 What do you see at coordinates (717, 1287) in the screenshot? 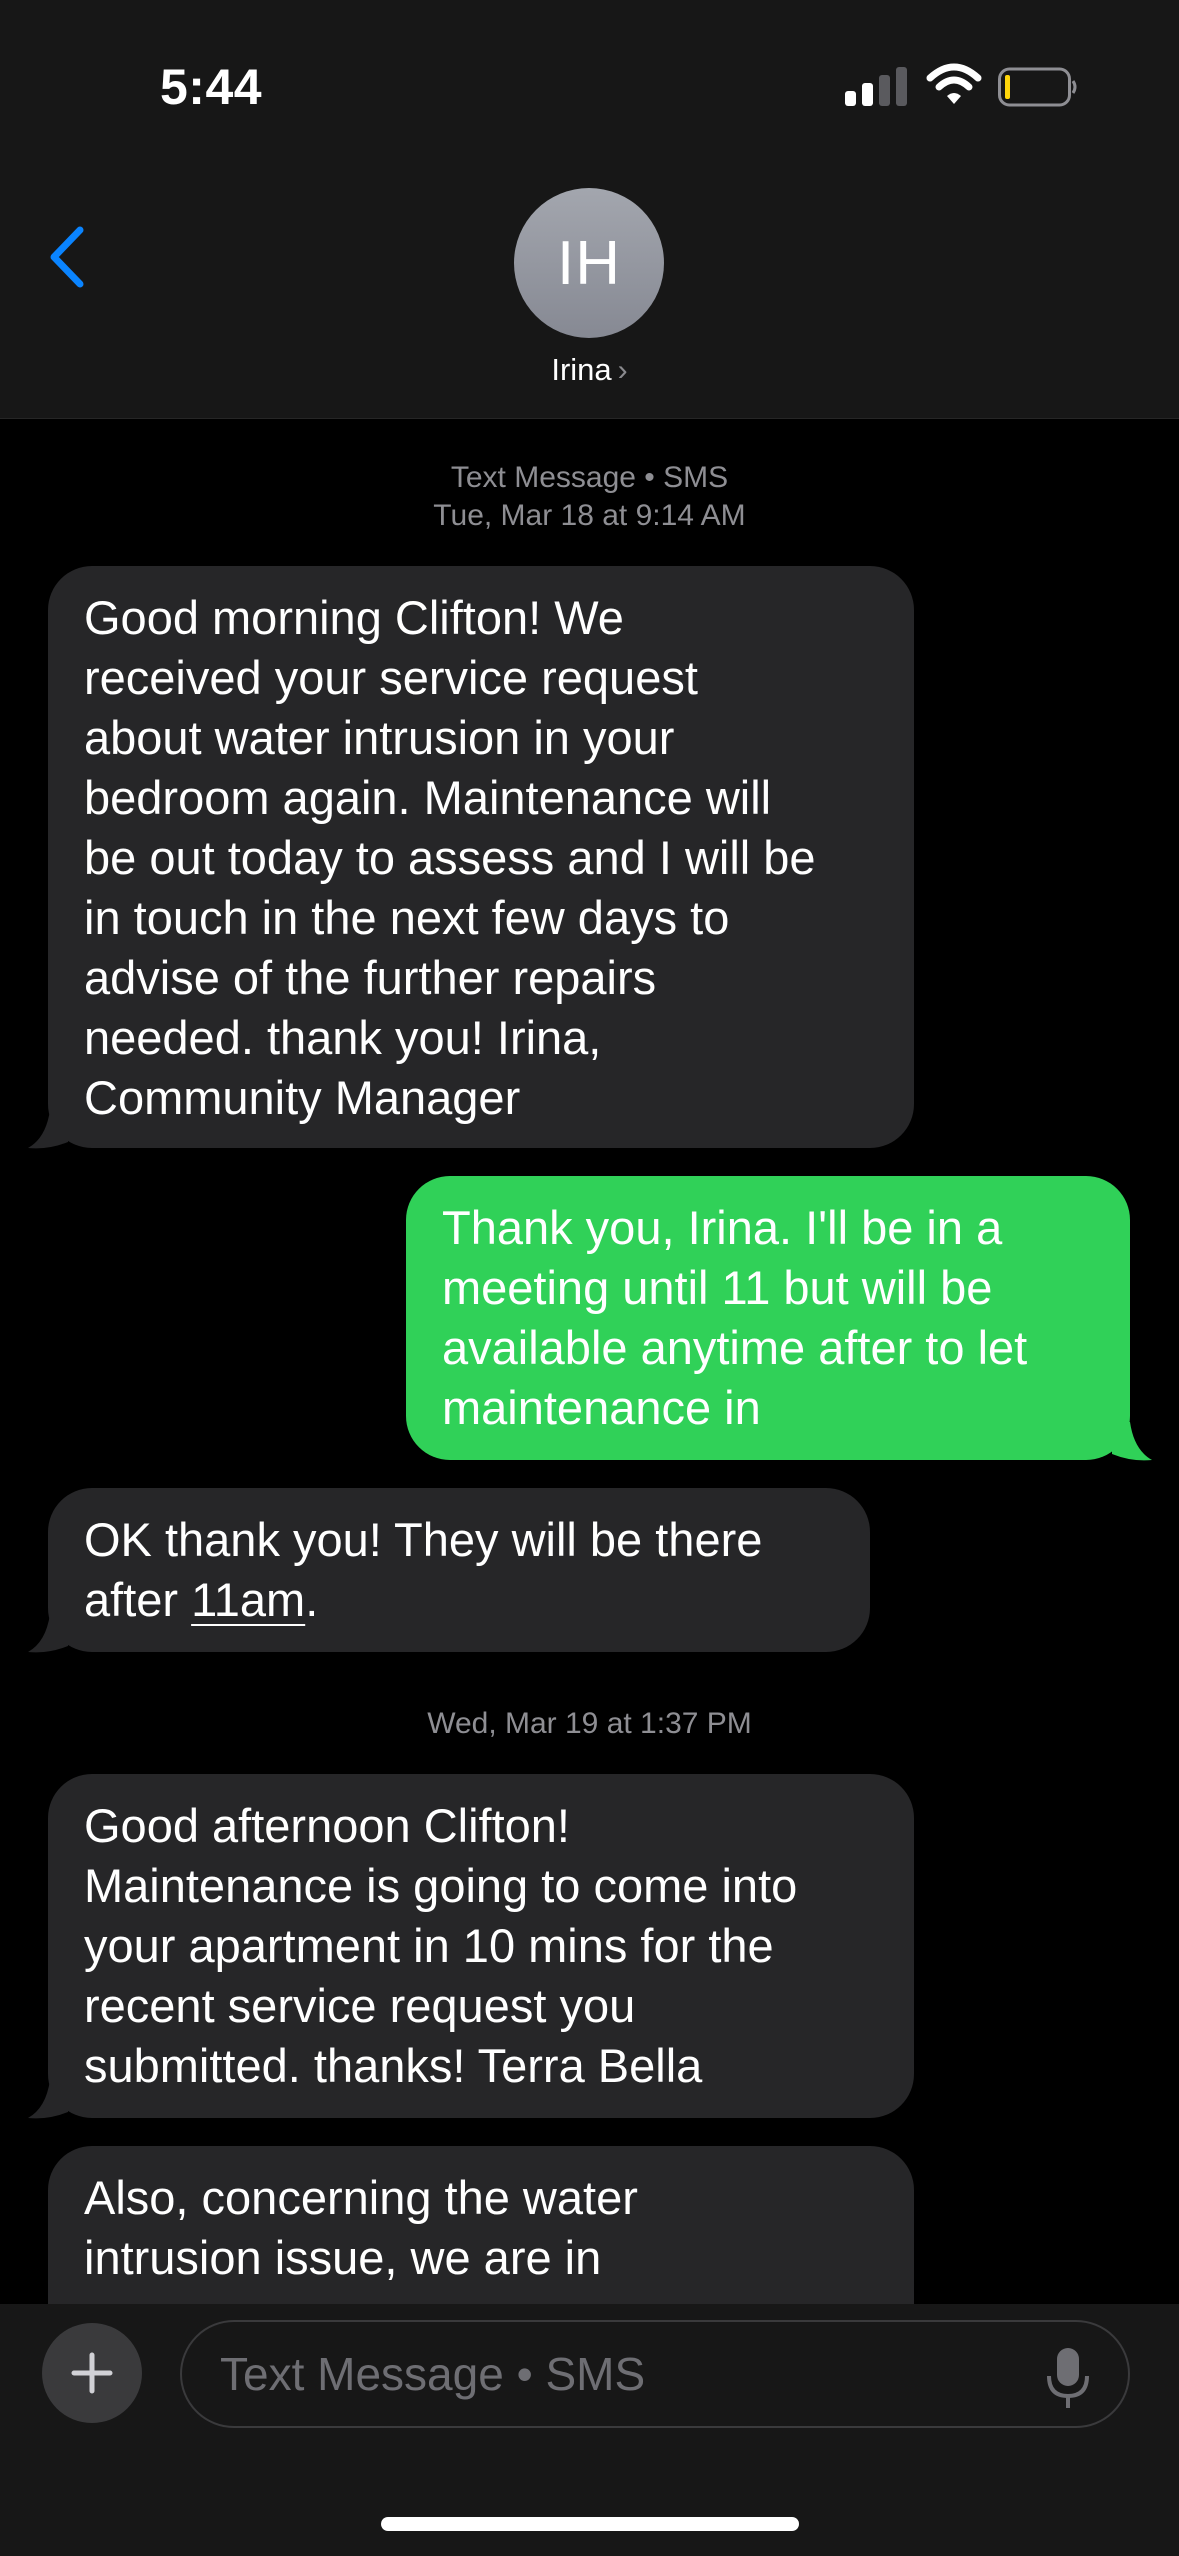
I see `message-line: meeting until 11 but will be` at bounding box center [717, 1287].